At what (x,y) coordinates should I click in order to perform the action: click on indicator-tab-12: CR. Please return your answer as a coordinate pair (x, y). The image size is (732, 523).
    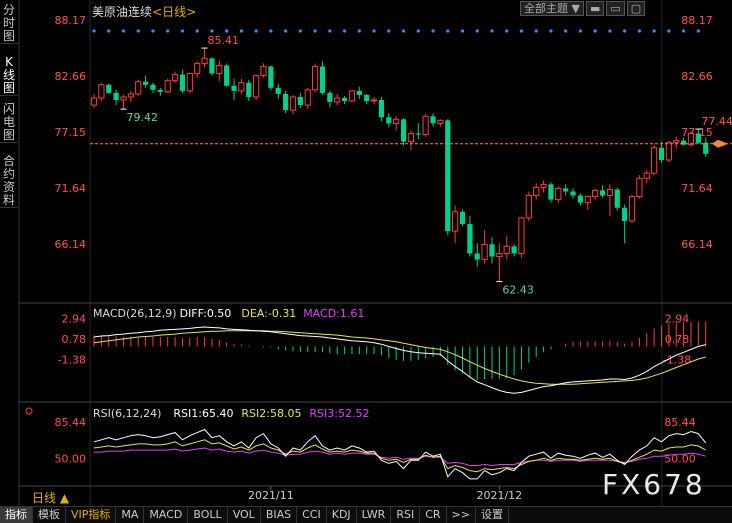
    Looking at the image, I should click on (433, 515).